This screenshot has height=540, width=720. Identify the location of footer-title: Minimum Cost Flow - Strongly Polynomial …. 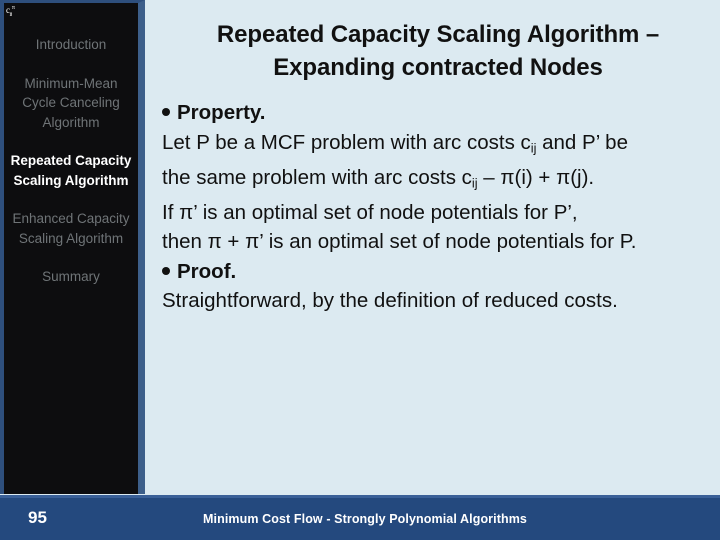
(365, 519).